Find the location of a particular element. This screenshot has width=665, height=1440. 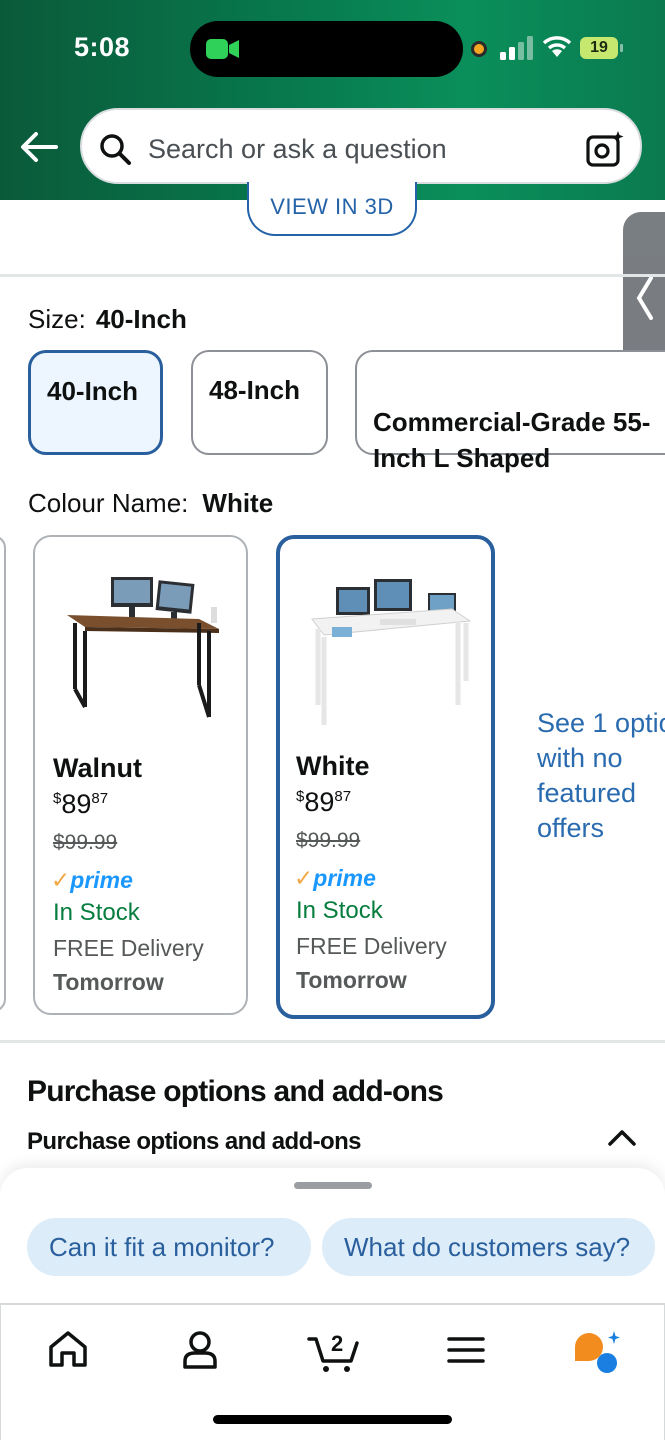

app-header: 5:08 19 Search or ask a question is located at coordinates (332, 100).